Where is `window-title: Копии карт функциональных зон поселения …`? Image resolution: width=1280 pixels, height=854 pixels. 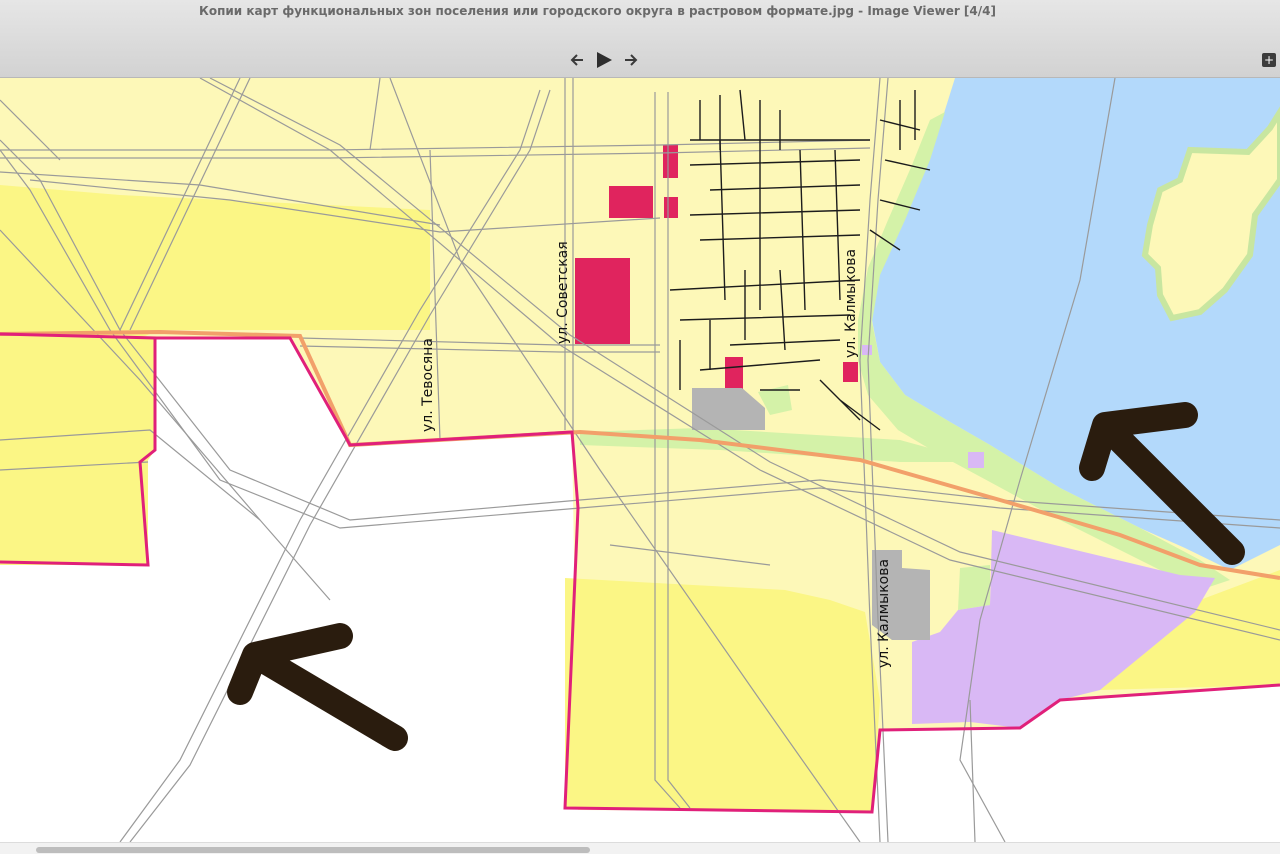
window-title: Копии карт функциональных зон поселения … is located at coordinates (597, 11).